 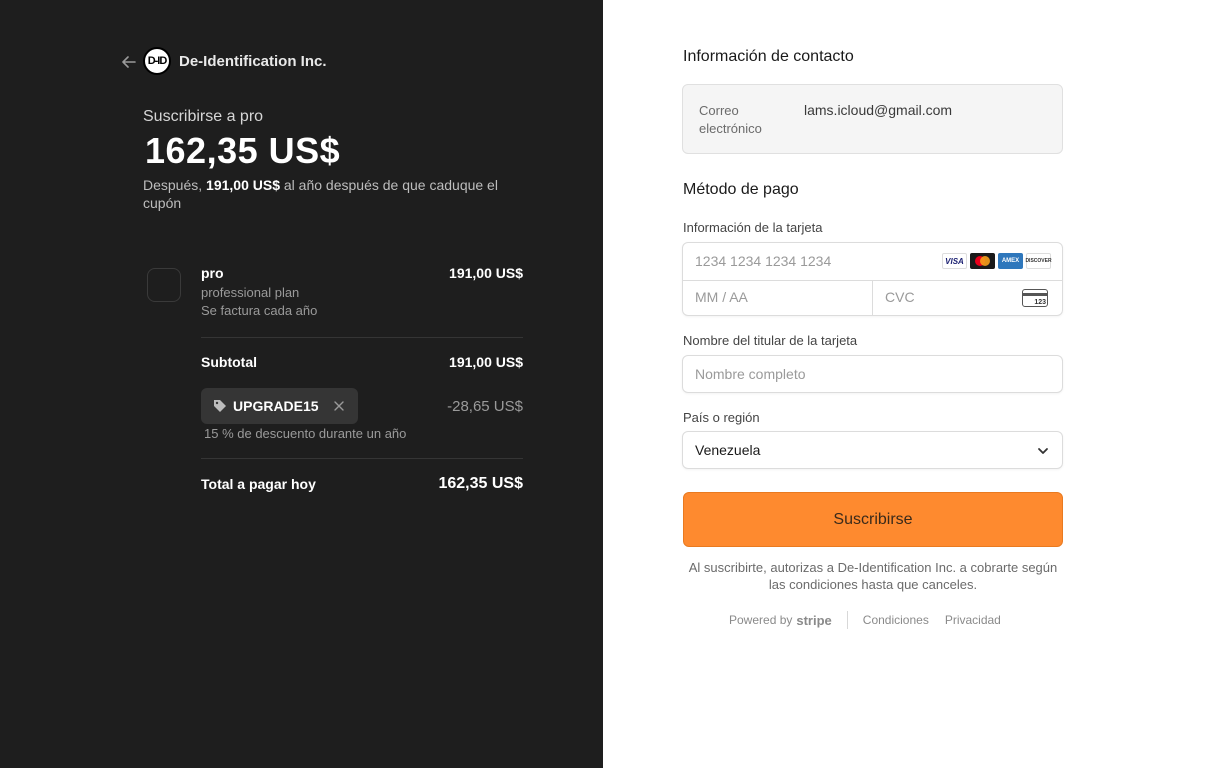 What do you see at coordinates (721, 297) in the screenshot?
I see `expiry-input: MM / AA` at bounding box center [721, 297].